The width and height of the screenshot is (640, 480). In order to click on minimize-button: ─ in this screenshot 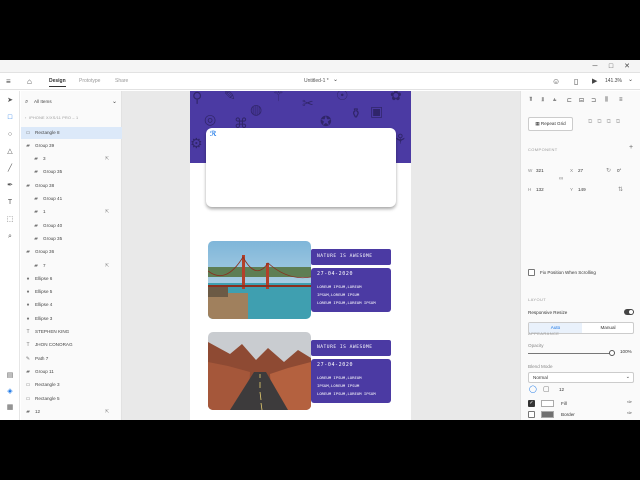, I will do `click(595, 66)`.